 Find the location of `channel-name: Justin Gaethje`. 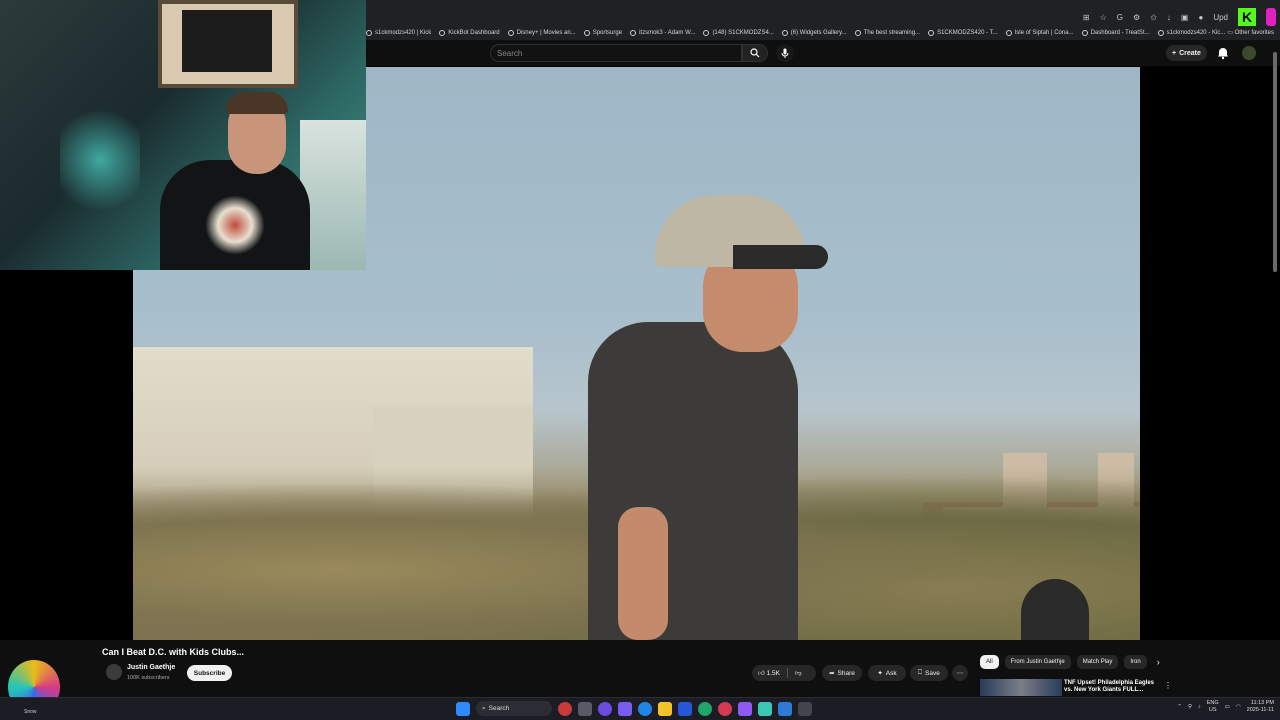

channel-name: Justin Gaethje is located at coordinates (151, 667).